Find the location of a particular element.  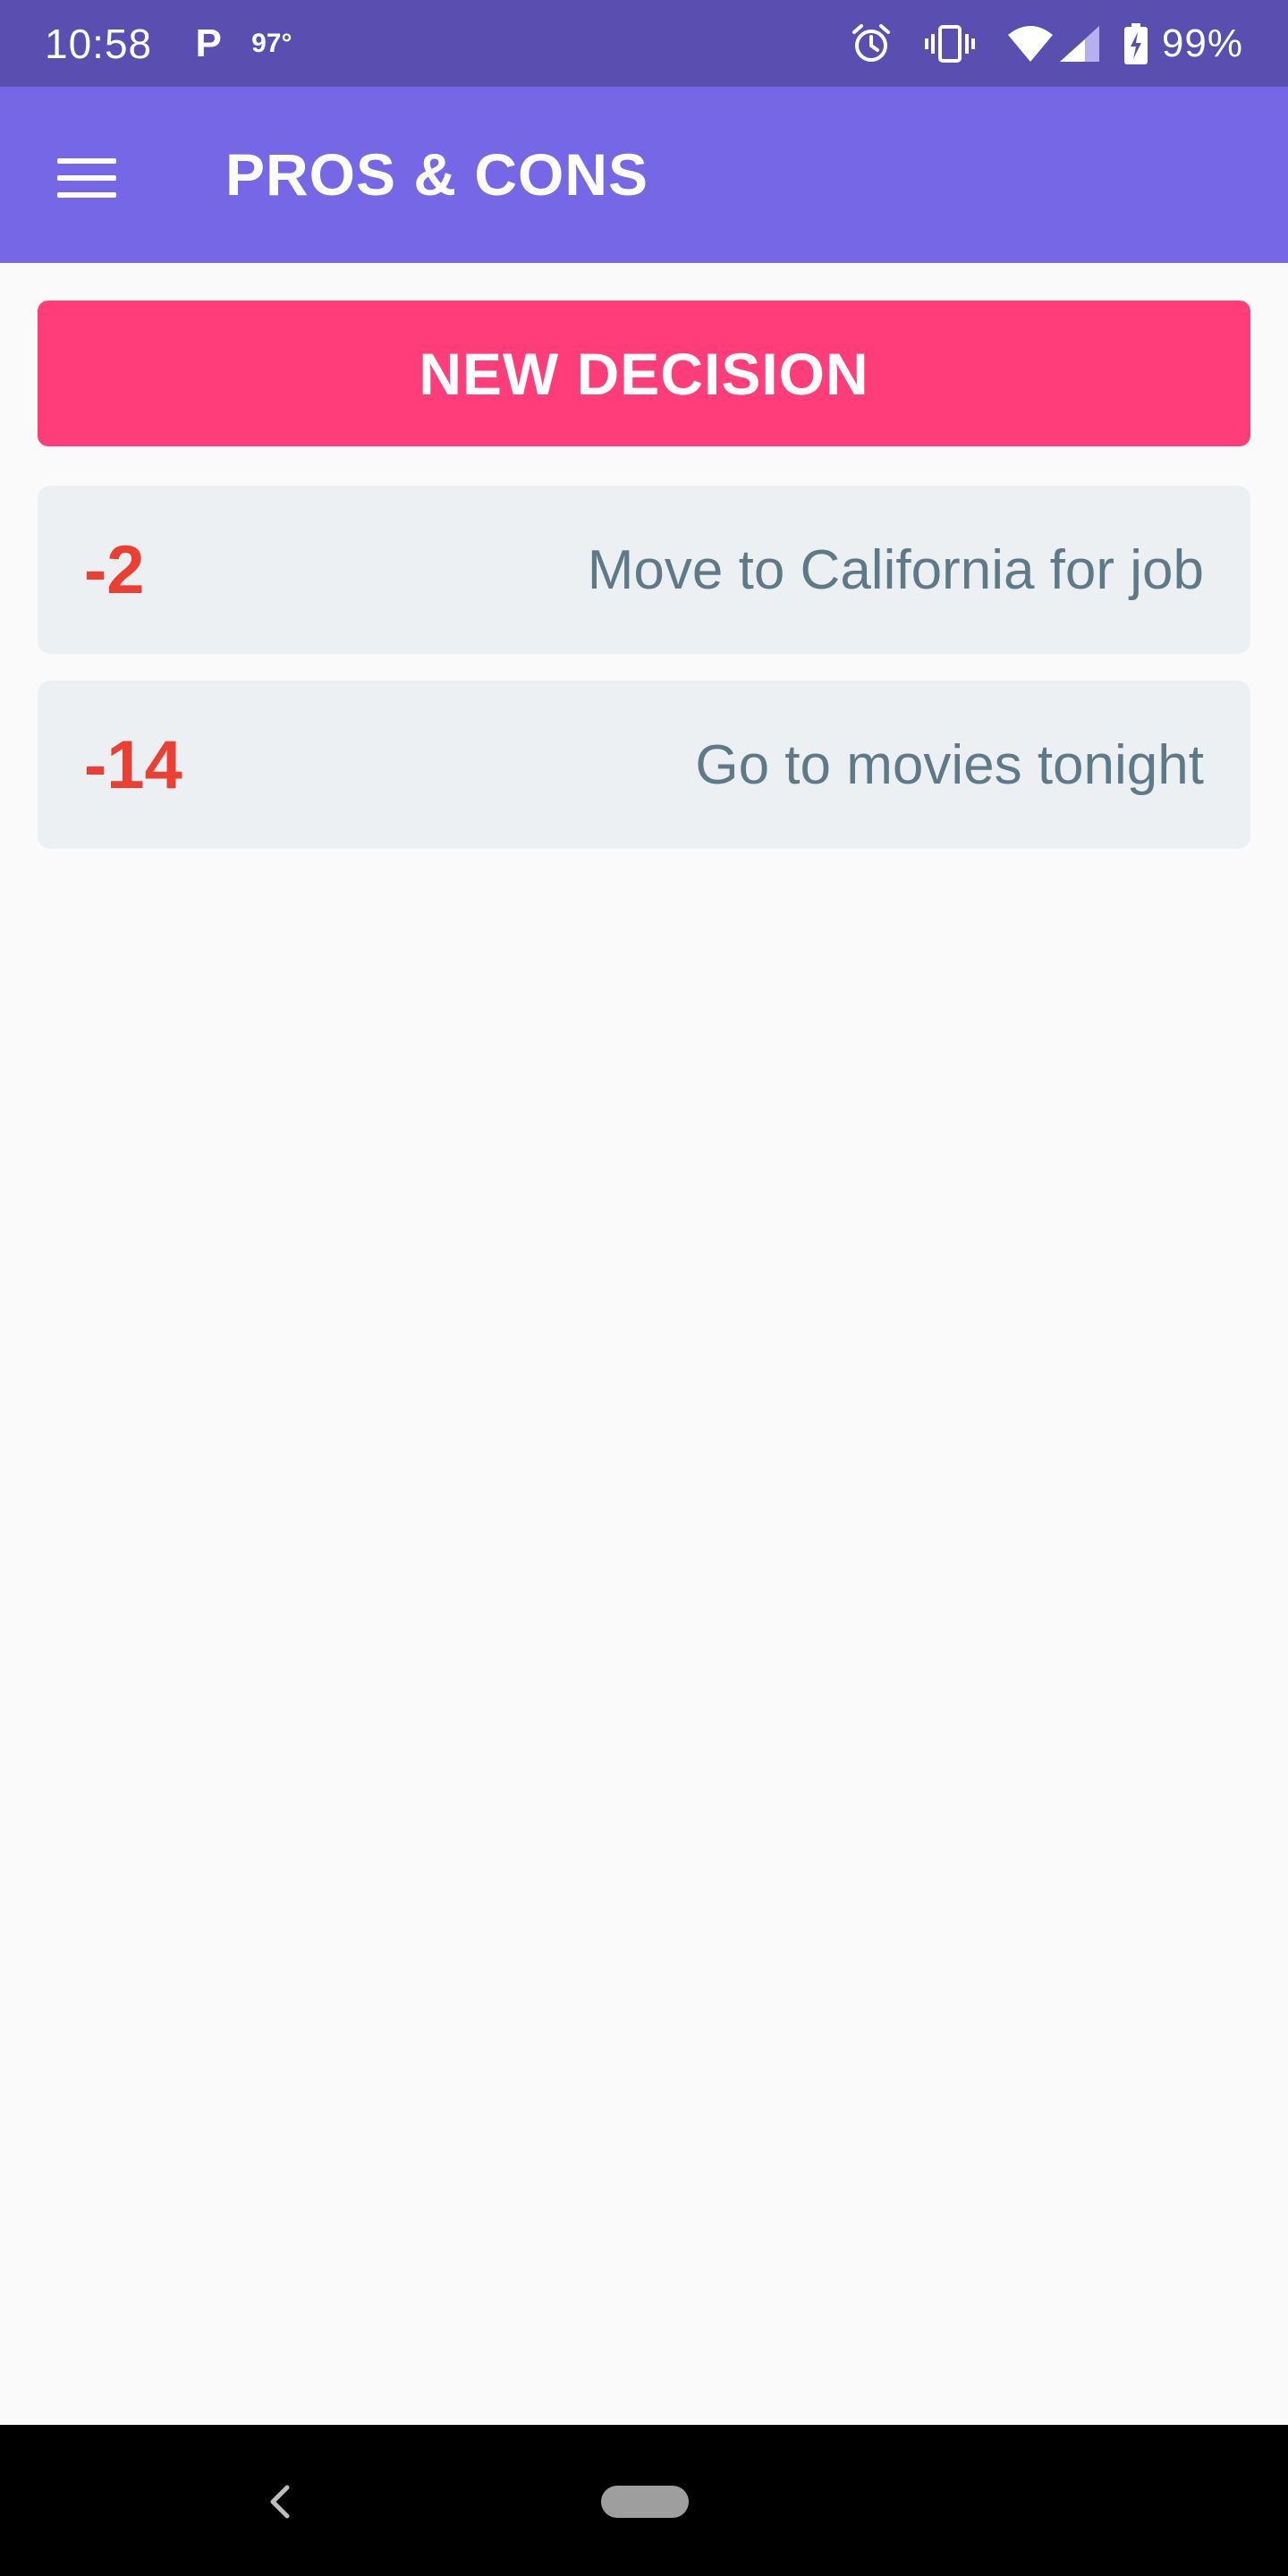

signal-icon is located at coordinates (1079, 43).